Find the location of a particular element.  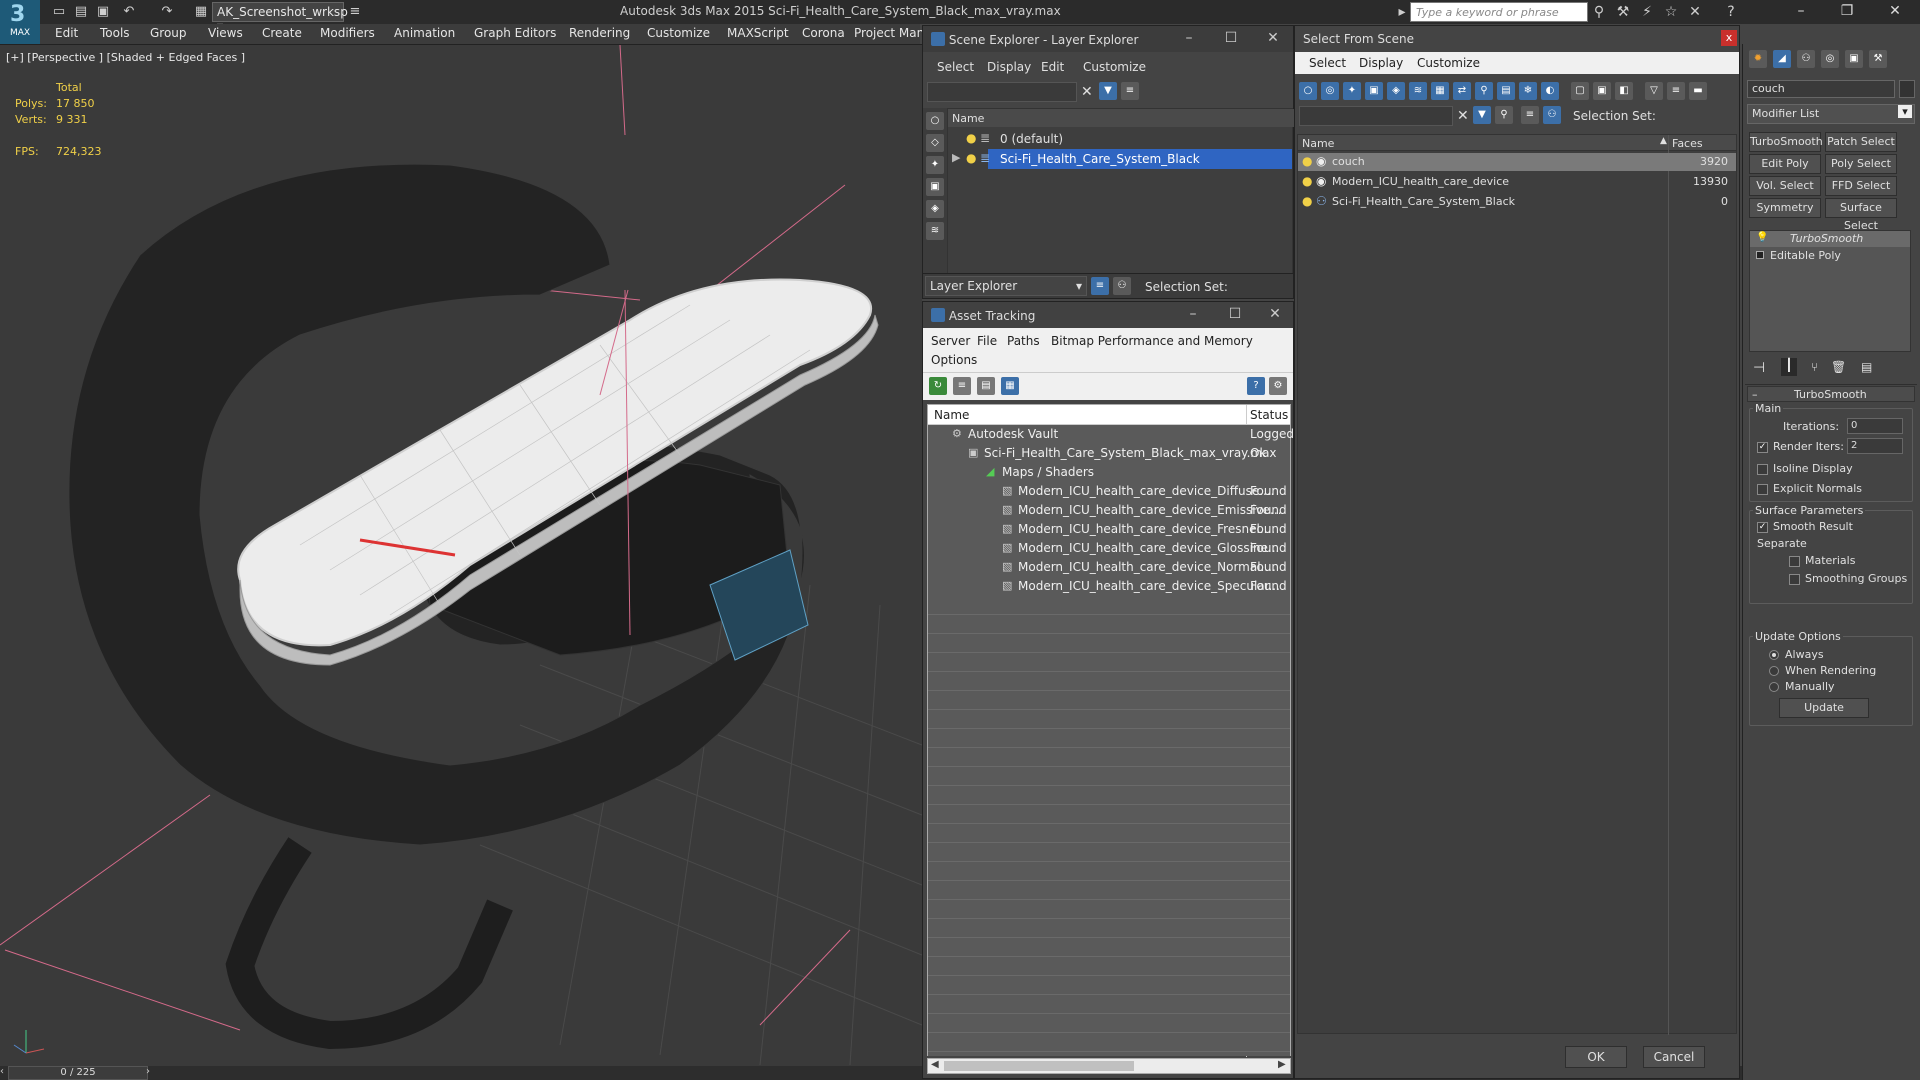

menu-modifiers: Modifiers is located at coordinates (347, 33).